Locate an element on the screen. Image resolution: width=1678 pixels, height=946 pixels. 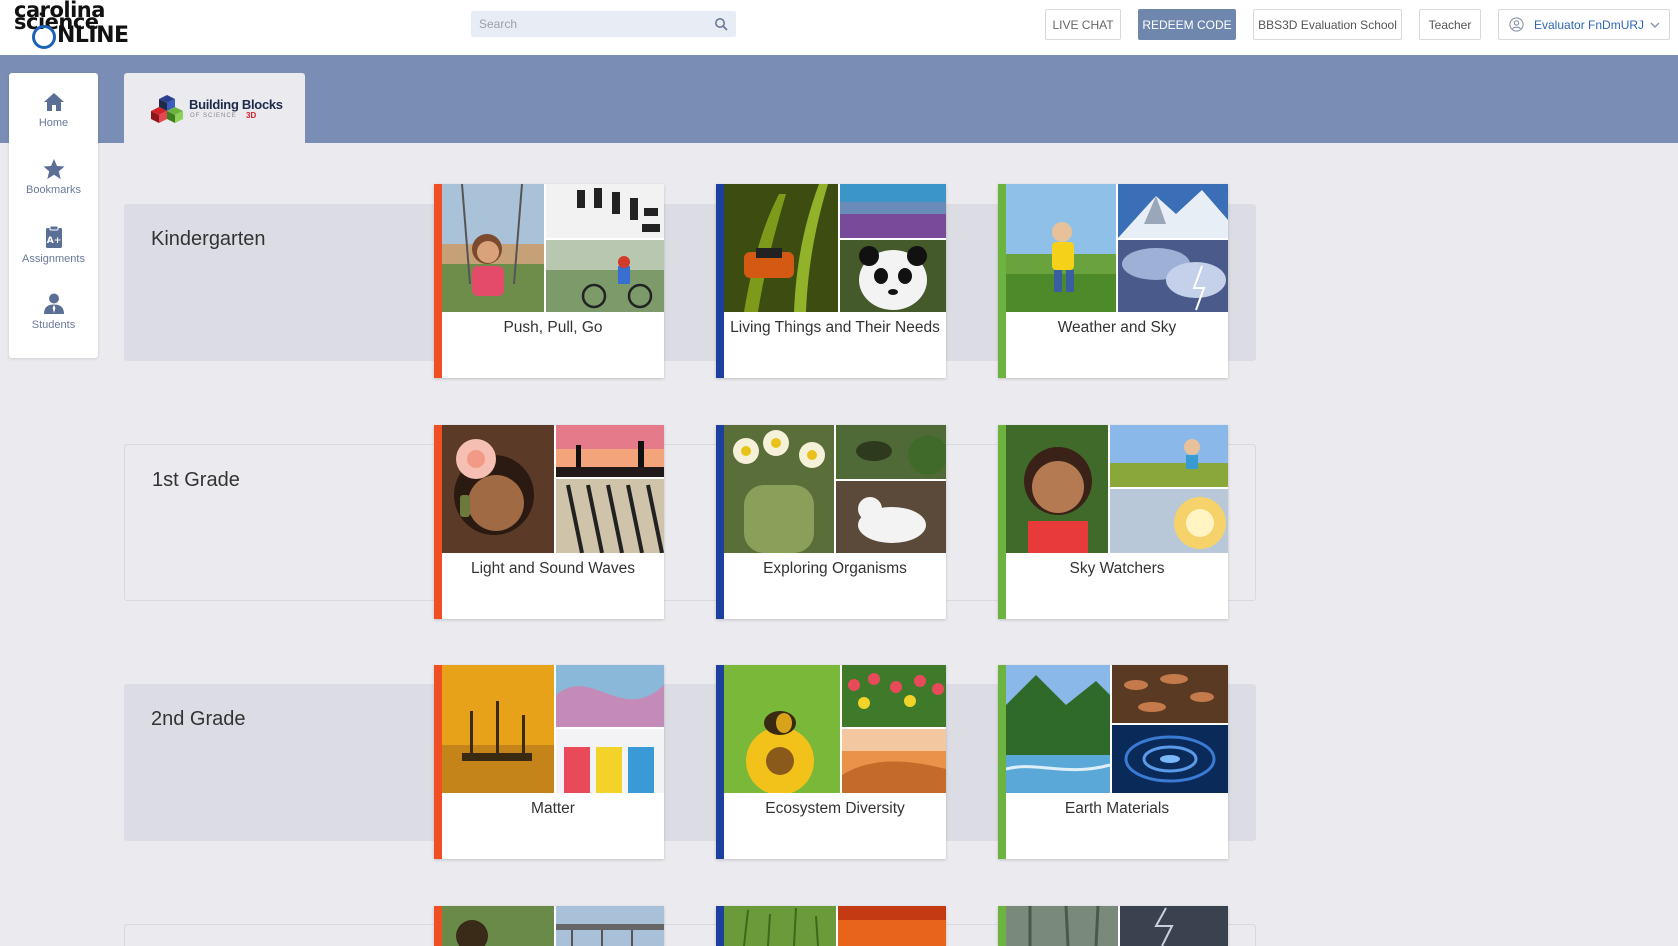
user-name: Evaluator FnDmURJ is located at coordinates (1589, 24).